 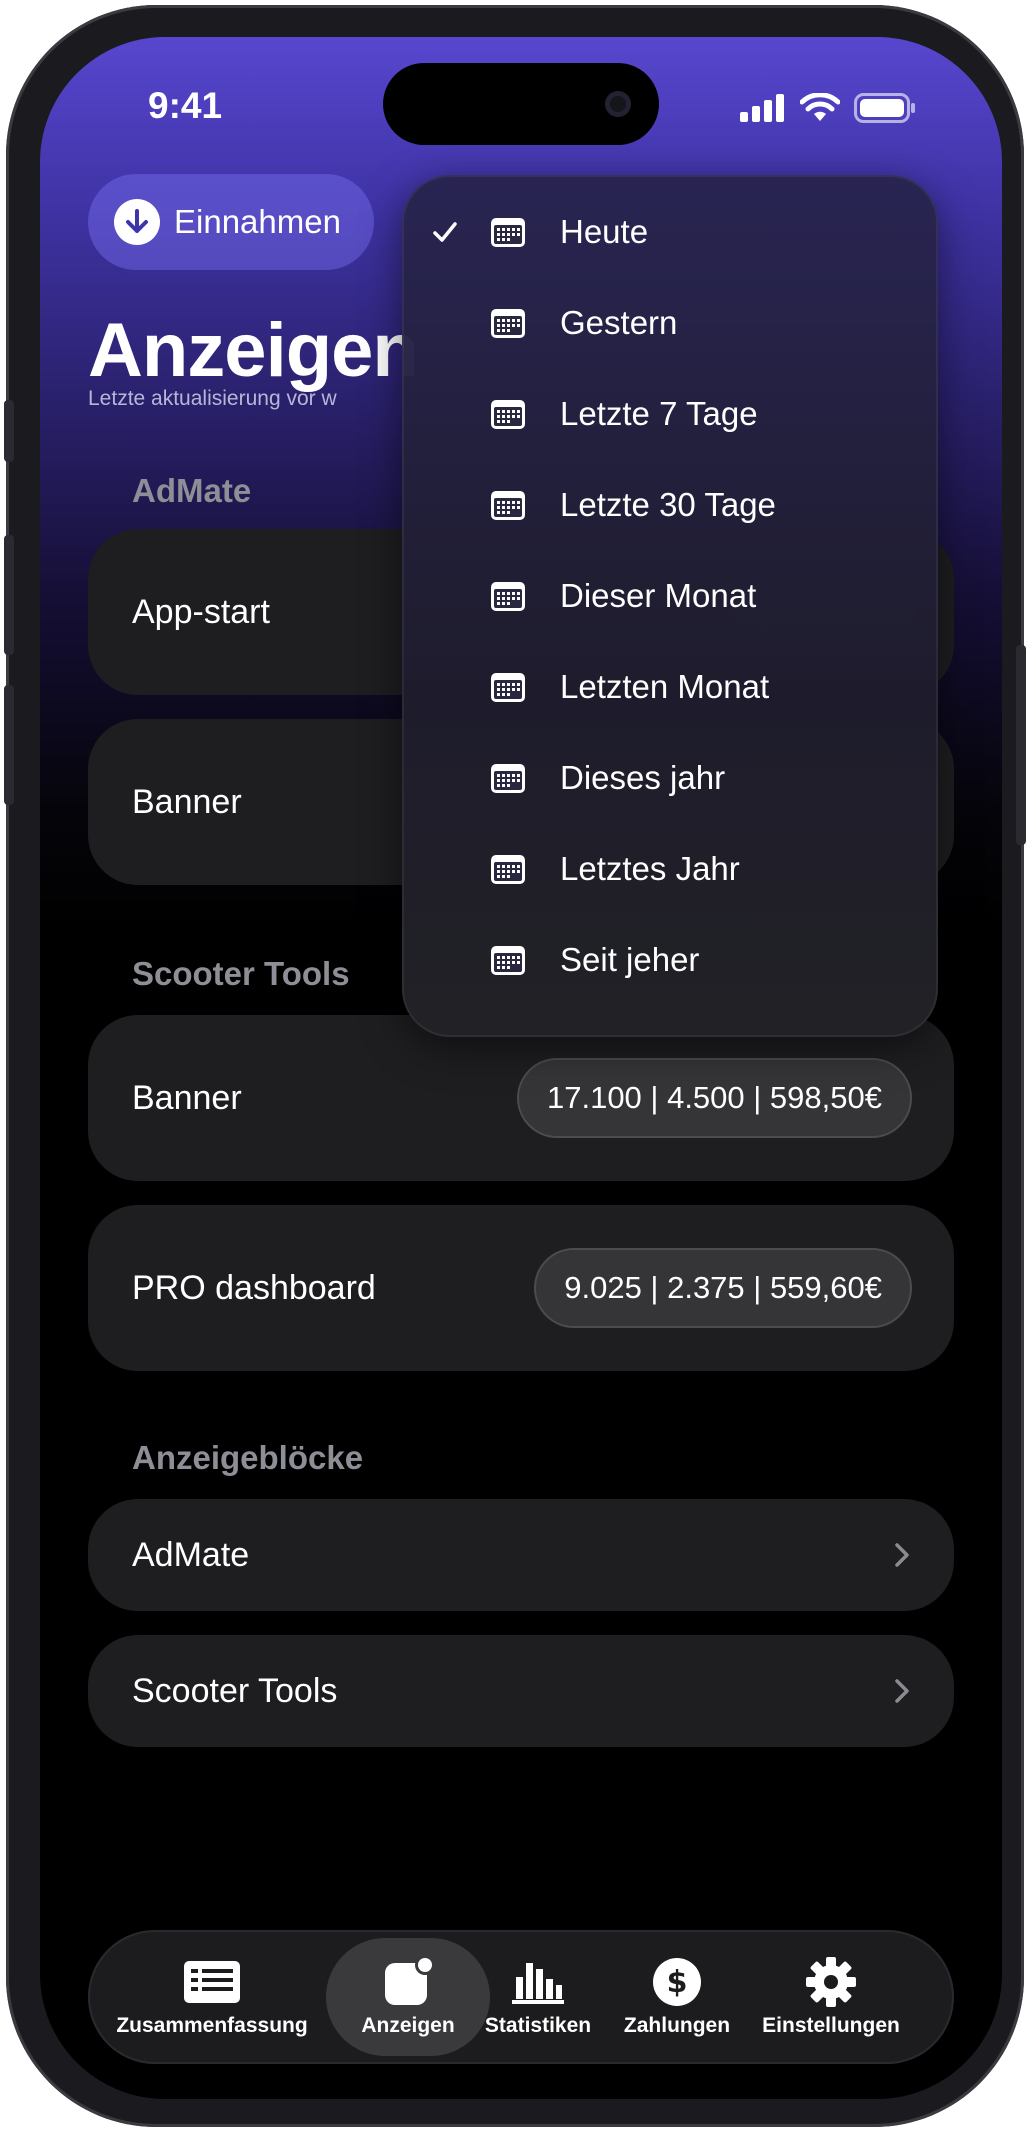 What do you see at coordinates (185, 105) in the screenshot?
I see `status-time: 9:41` at bounding box center [185, 105].